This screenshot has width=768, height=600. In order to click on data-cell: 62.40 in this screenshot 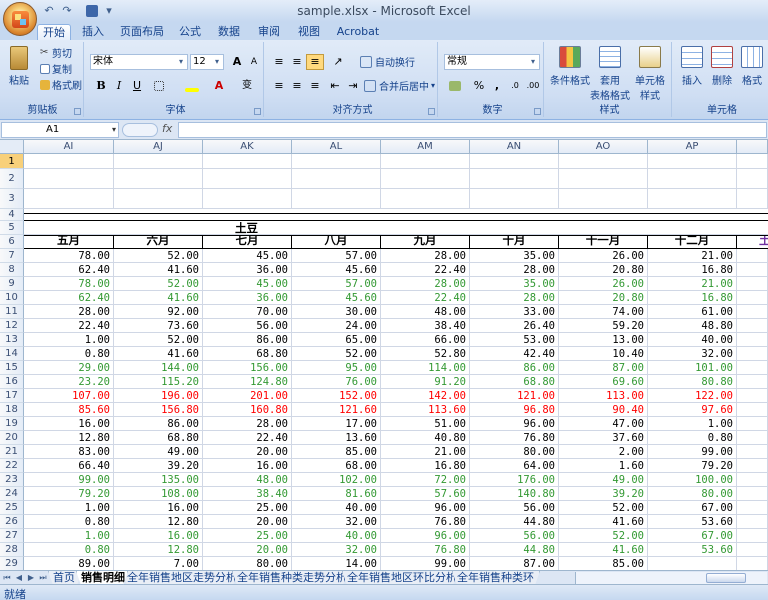, I will do `click(69, 270)`.